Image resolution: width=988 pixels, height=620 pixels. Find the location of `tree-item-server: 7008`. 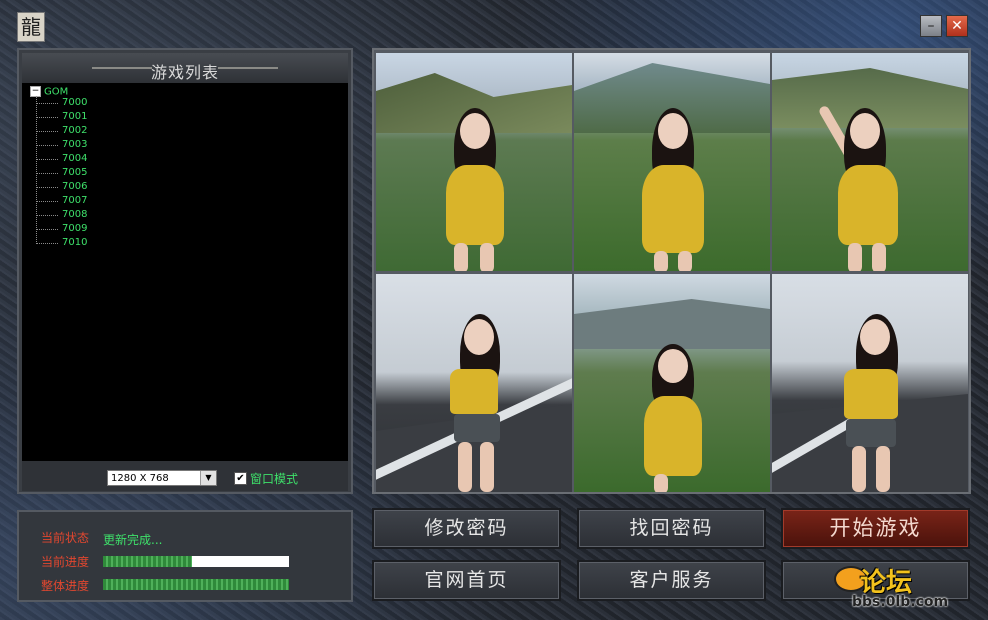

tree-item-server: 7008 is located at coordinates (61, 215).